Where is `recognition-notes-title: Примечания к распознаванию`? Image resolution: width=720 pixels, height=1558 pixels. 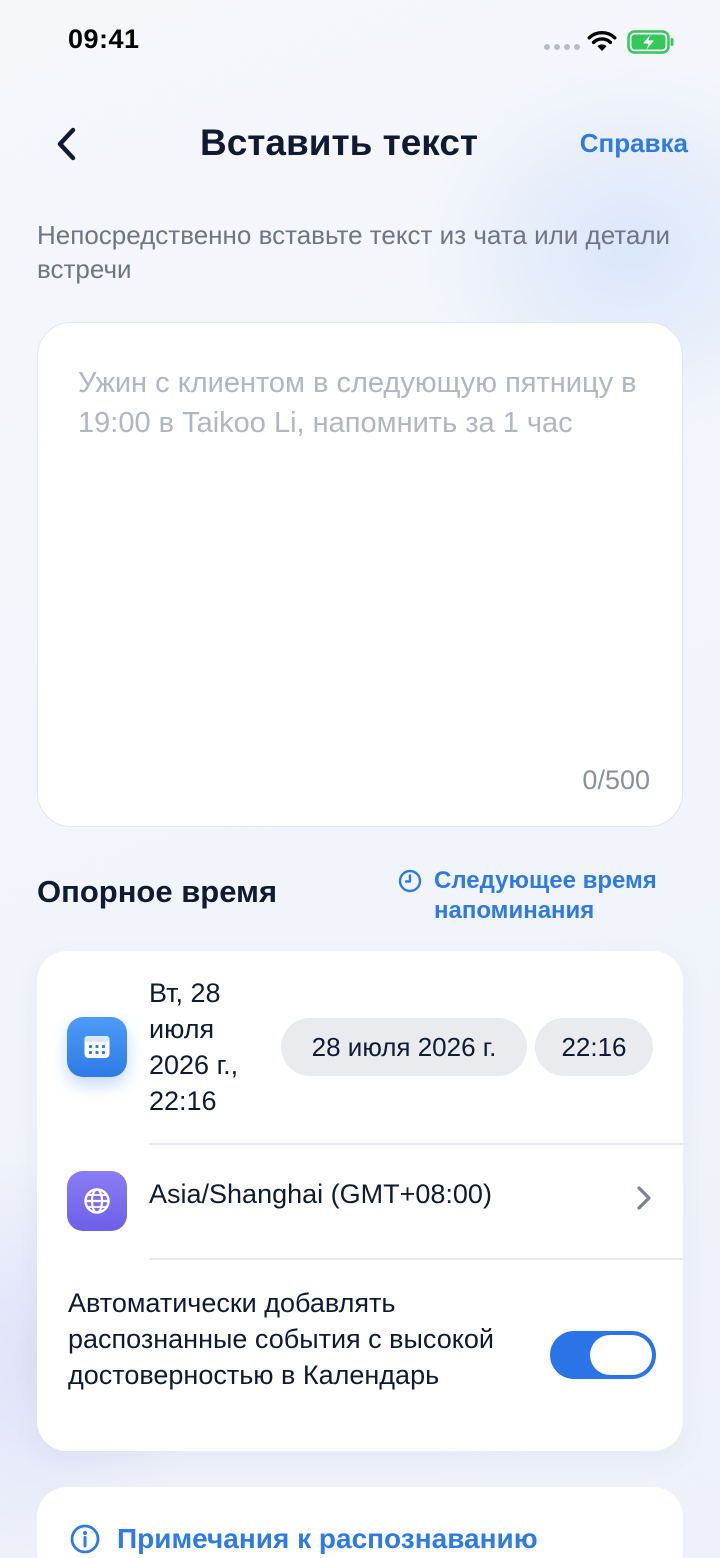 recognition-notes-title: Примечания к распознаванию is located at coordinates (327, 1538).